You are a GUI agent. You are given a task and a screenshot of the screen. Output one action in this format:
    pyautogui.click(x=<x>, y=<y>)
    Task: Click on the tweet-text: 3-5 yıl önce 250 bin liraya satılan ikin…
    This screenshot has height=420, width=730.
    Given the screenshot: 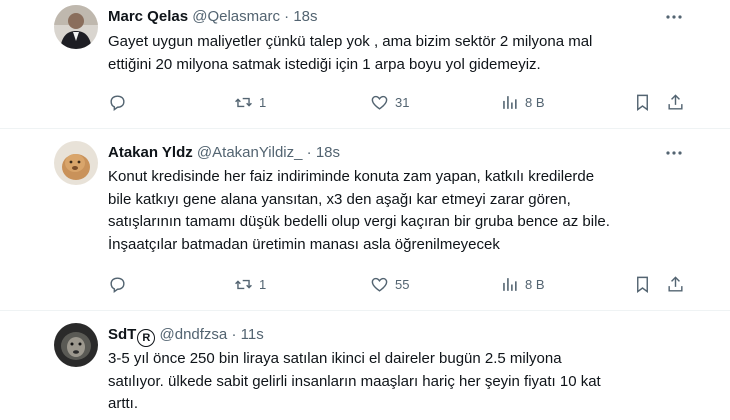 What is the action you would take?
    pyautogui.click(x=408, y=382)
    